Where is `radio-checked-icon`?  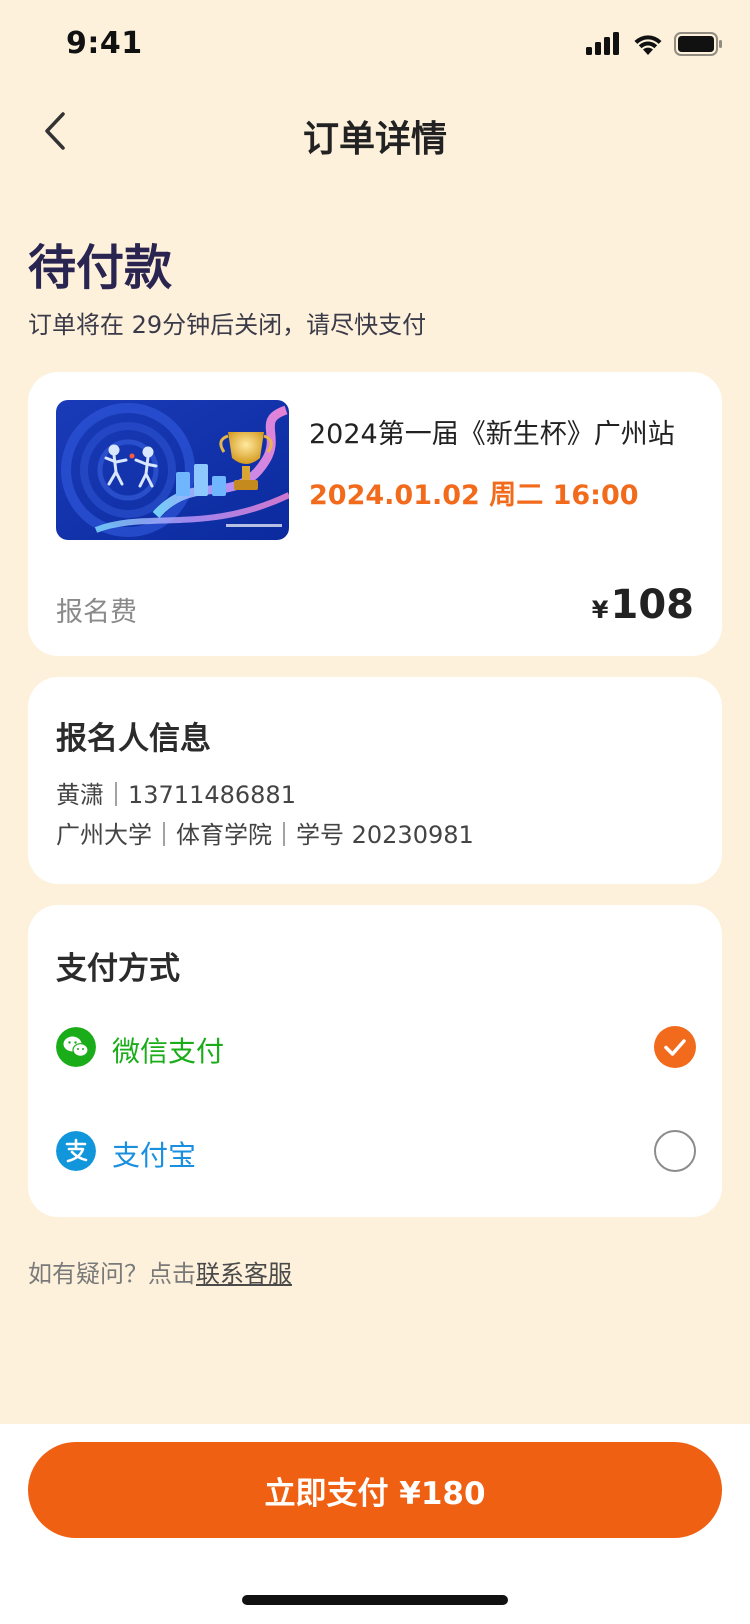
radio-checked-icon is located at coordinates (675, 1047).